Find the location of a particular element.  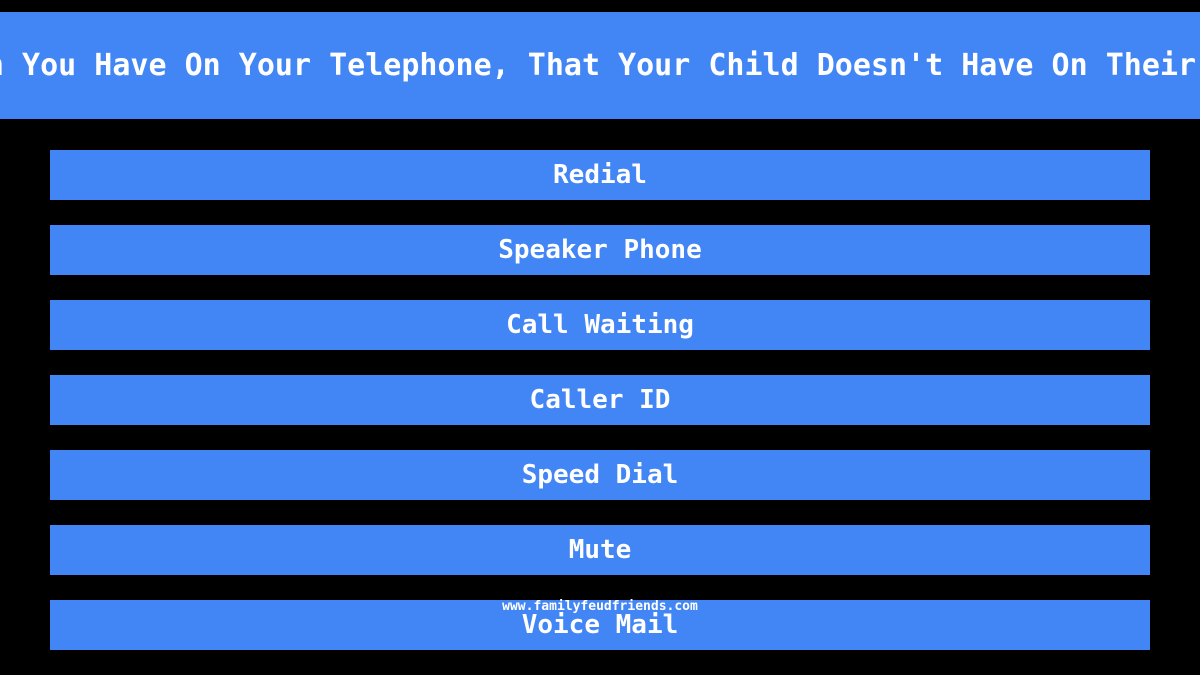

answer-label: Caller ID is located at coordinates (600, 400).